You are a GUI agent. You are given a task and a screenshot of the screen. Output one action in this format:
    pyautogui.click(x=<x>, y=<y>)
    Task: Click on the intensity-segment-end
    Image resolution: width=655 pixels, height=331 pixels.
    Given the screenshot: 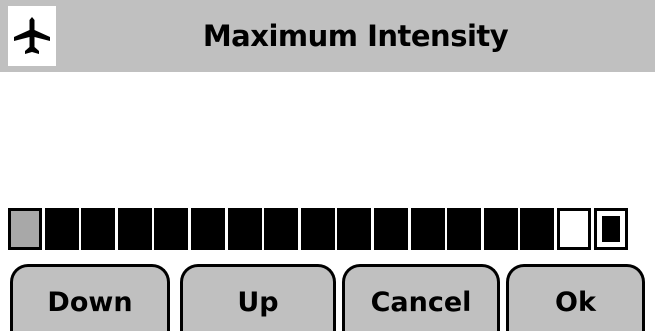 What is the action you would take?
    pyautogui.click(x=611, y=229)
    